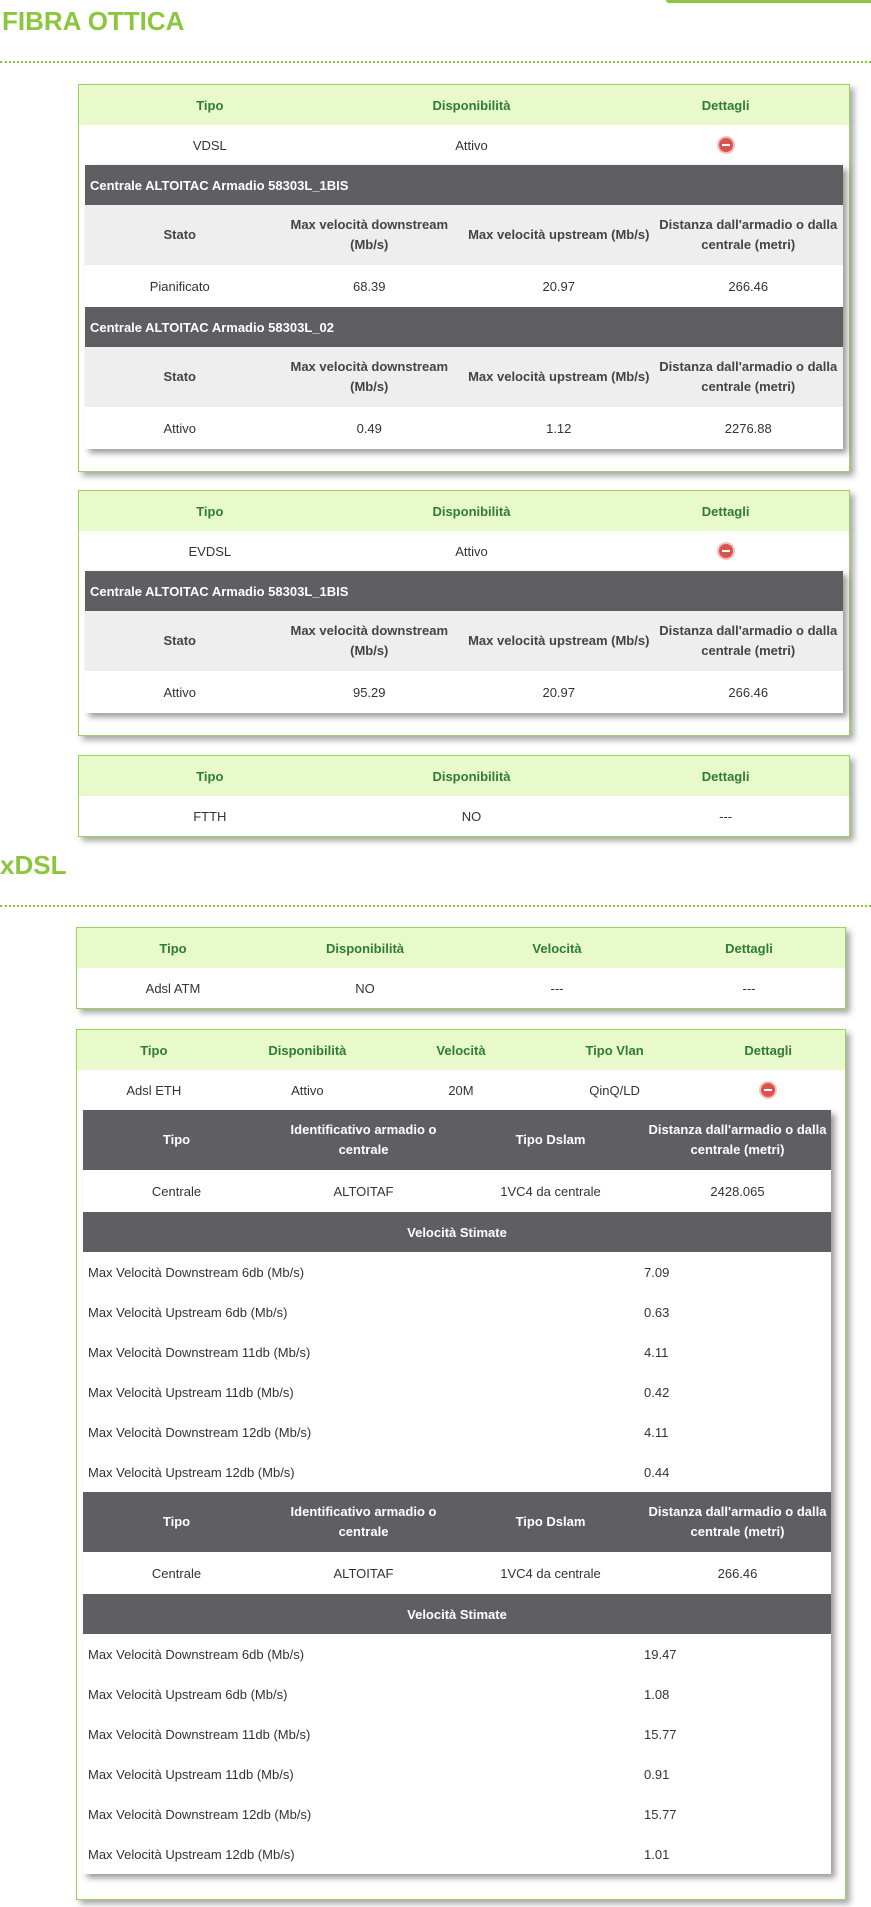  What do you see at coordinates (173, 988) in the screenshot?
I see `cell-tipo: Adsl ATM` at bounding box center [173, 988].